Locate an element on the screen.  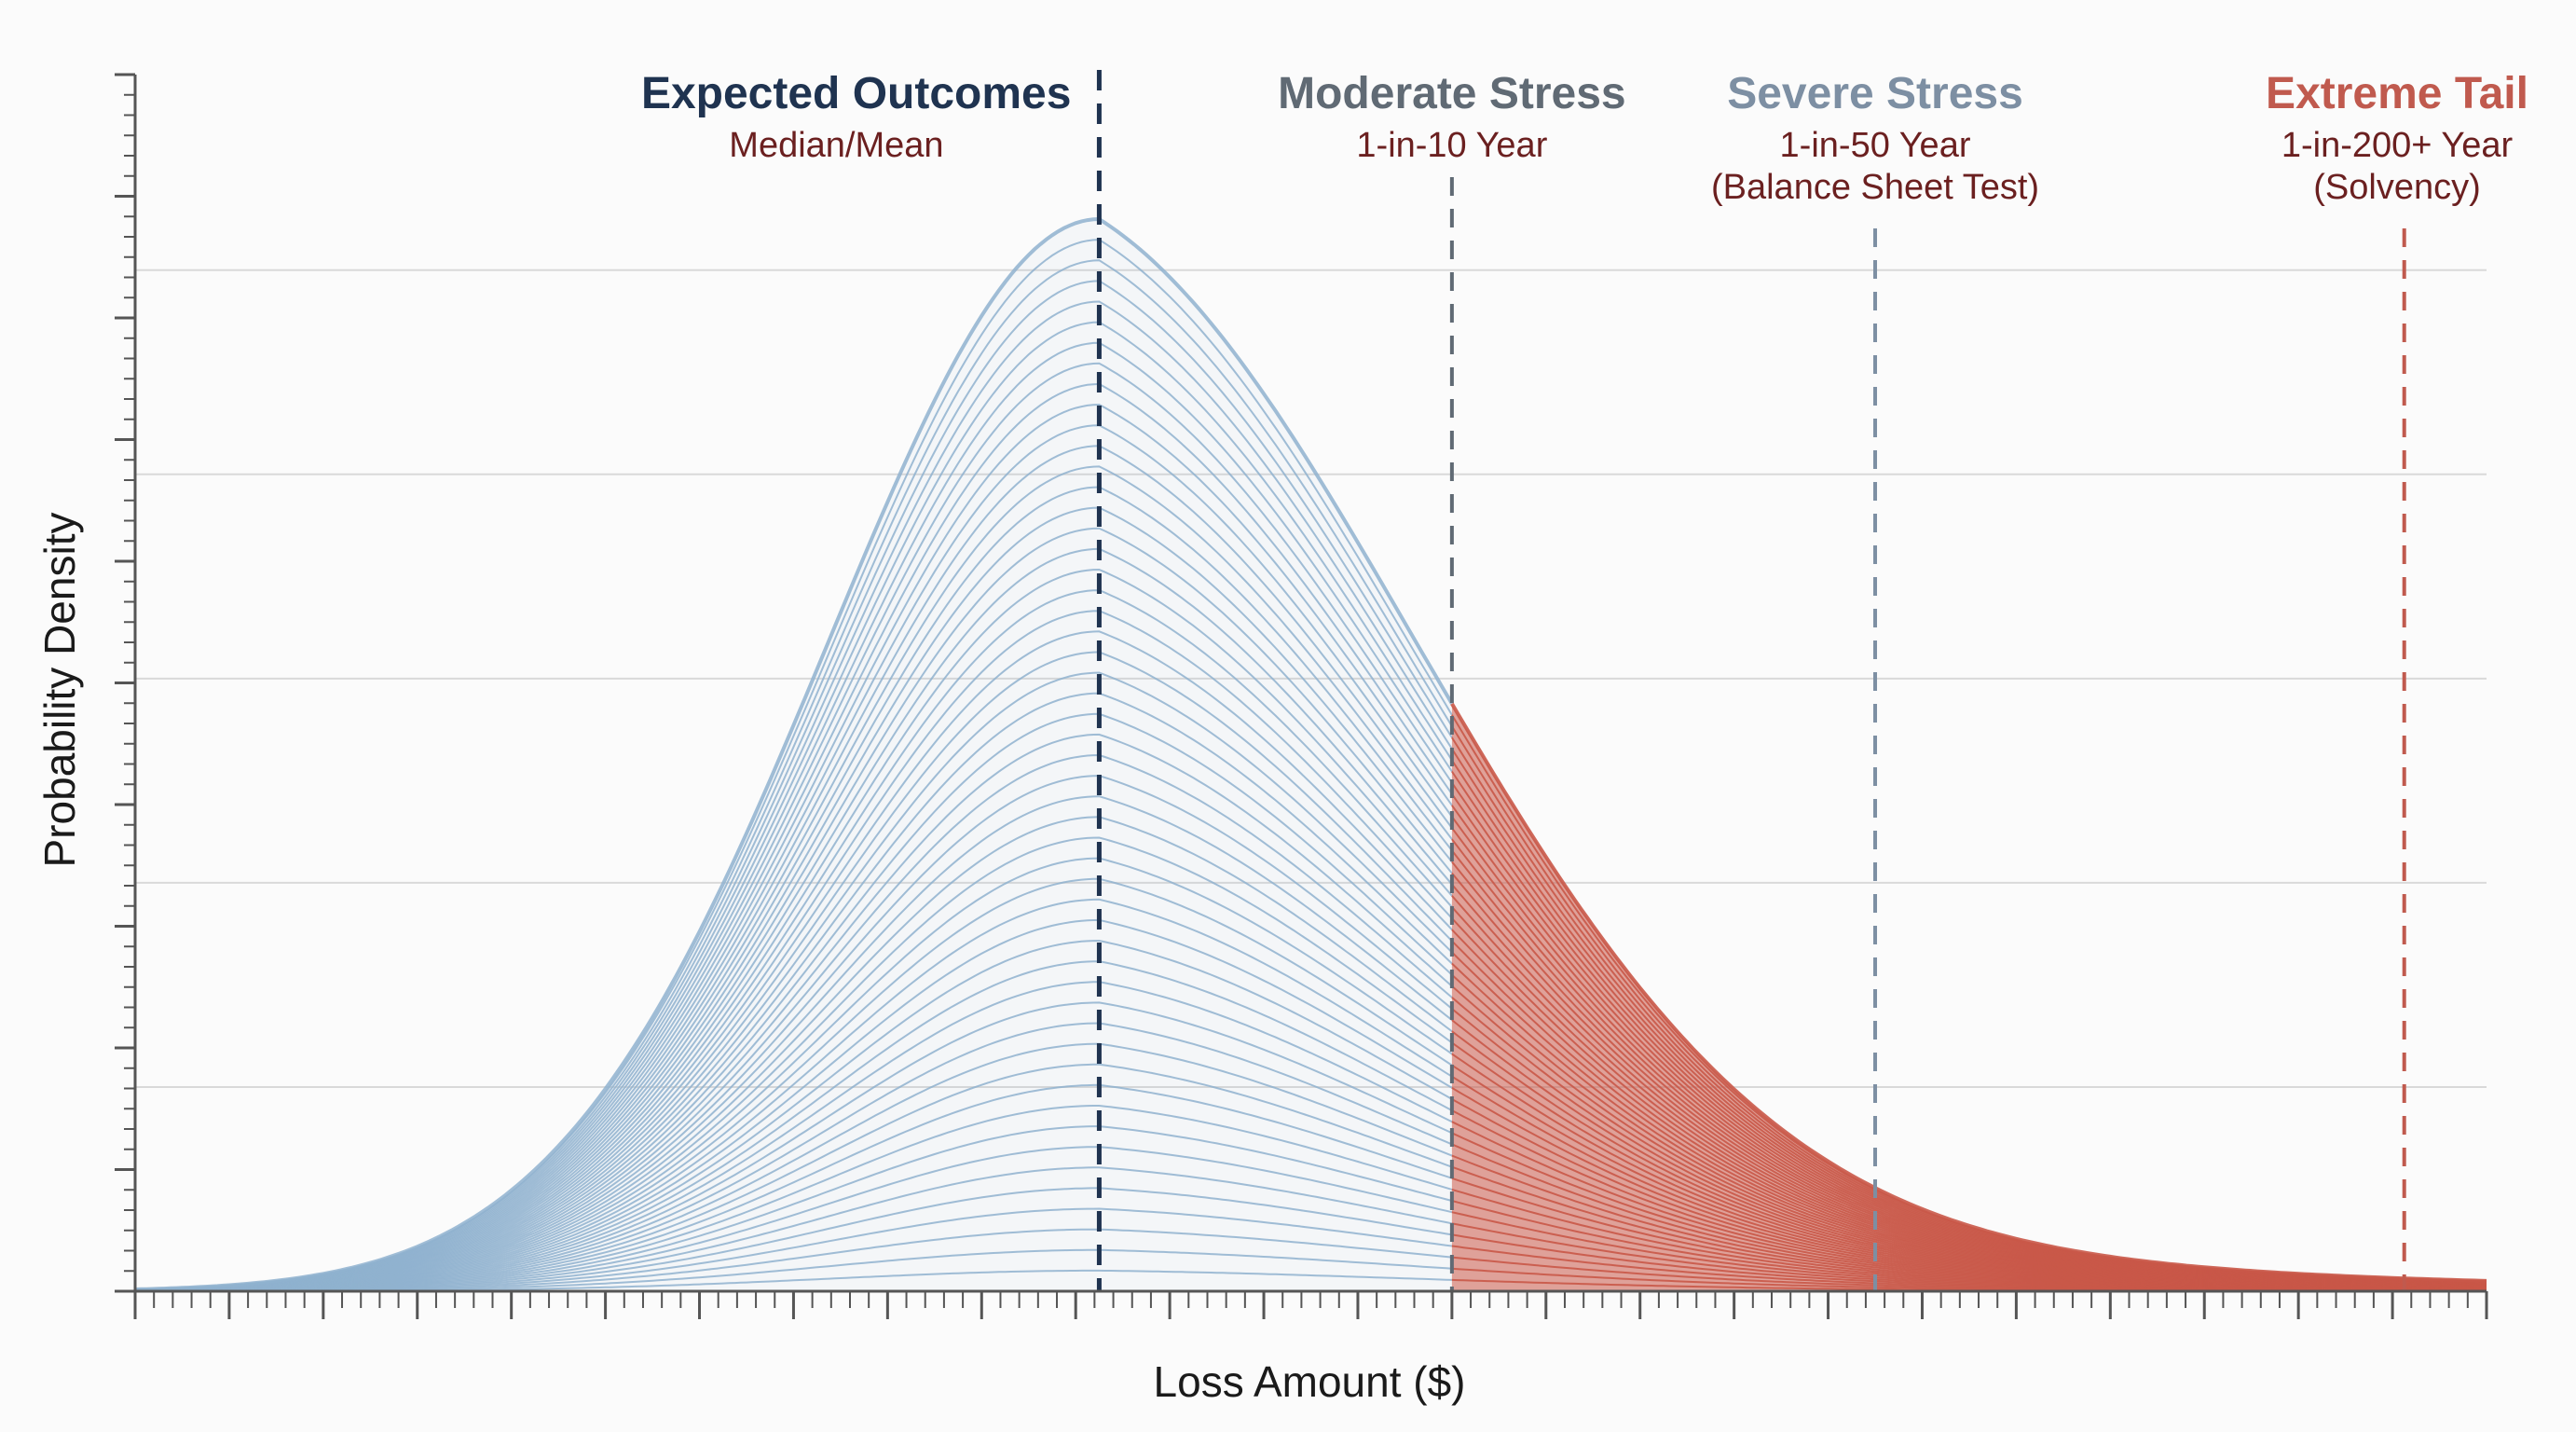
marker-title-0: Expected Outcomes is located at coordinates (856, 93).